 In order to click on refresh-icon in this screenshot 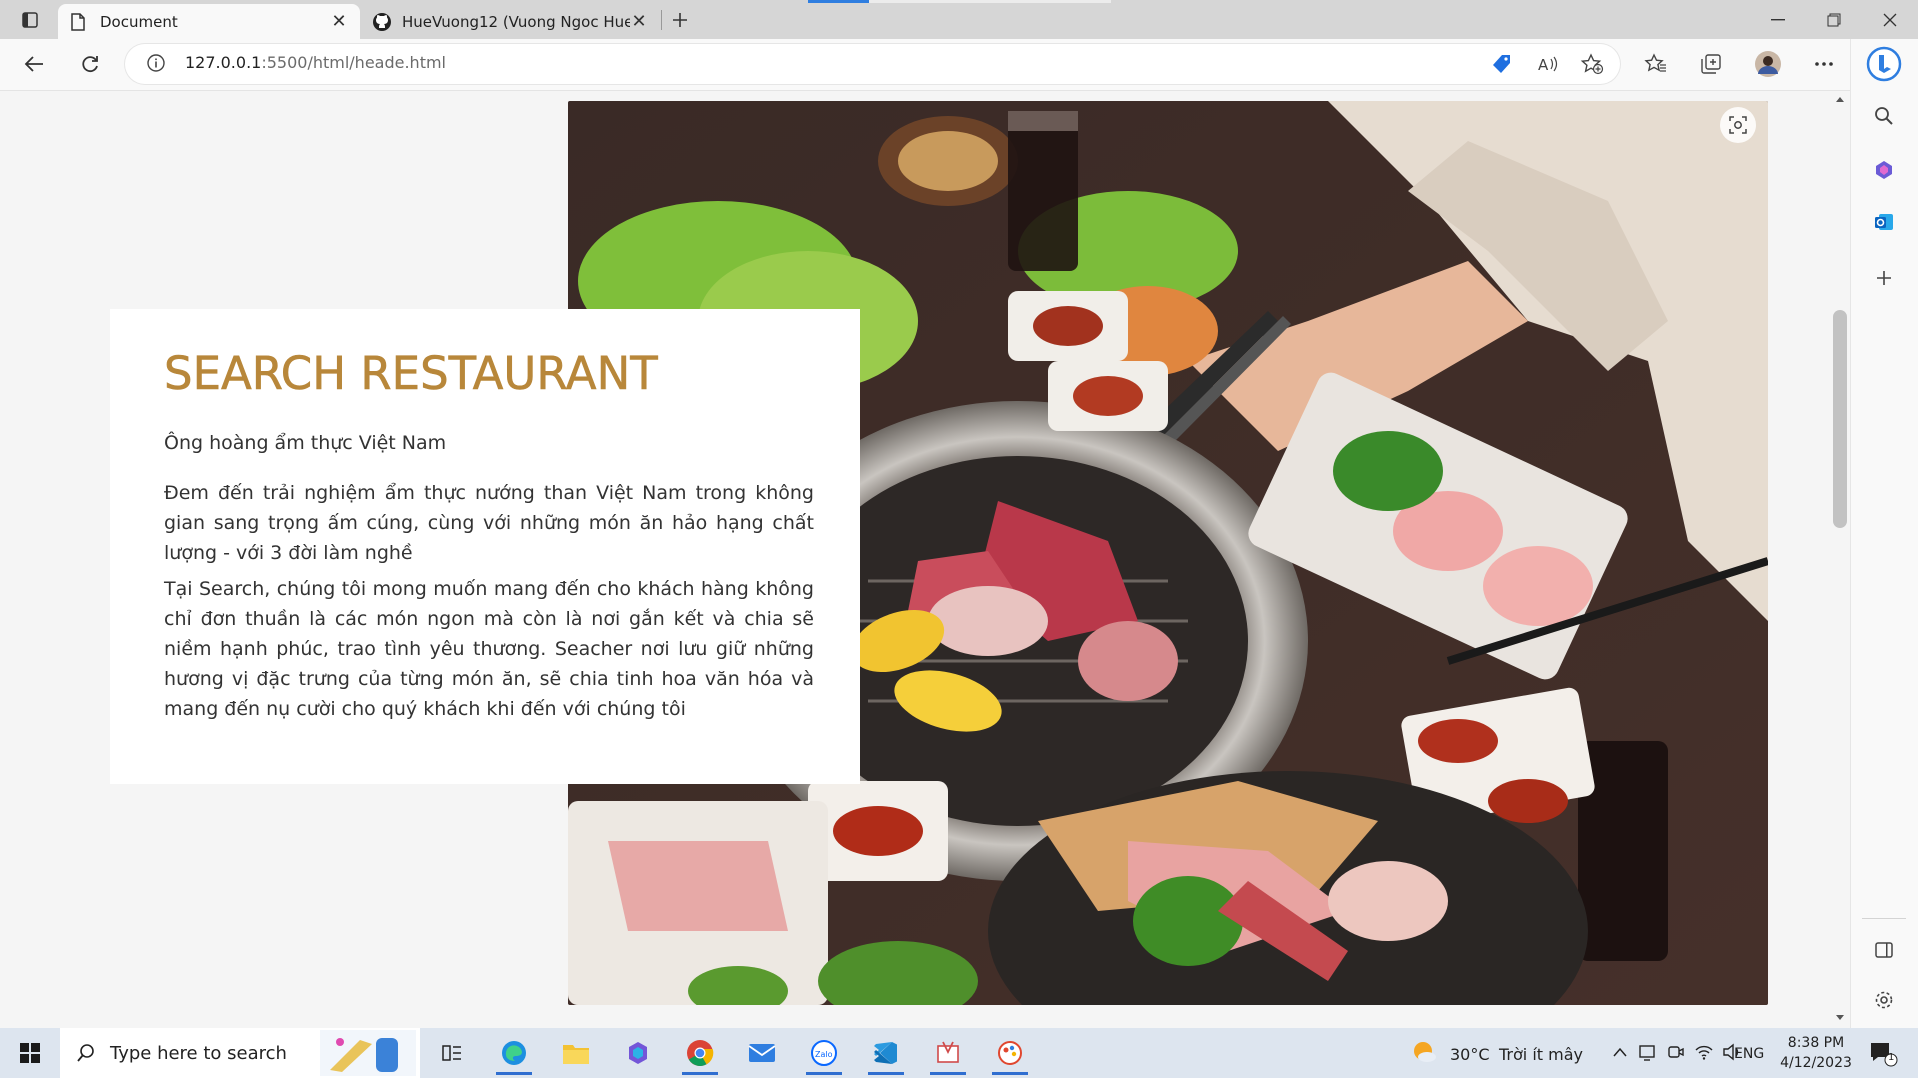, I will do `click(90, 64)`.